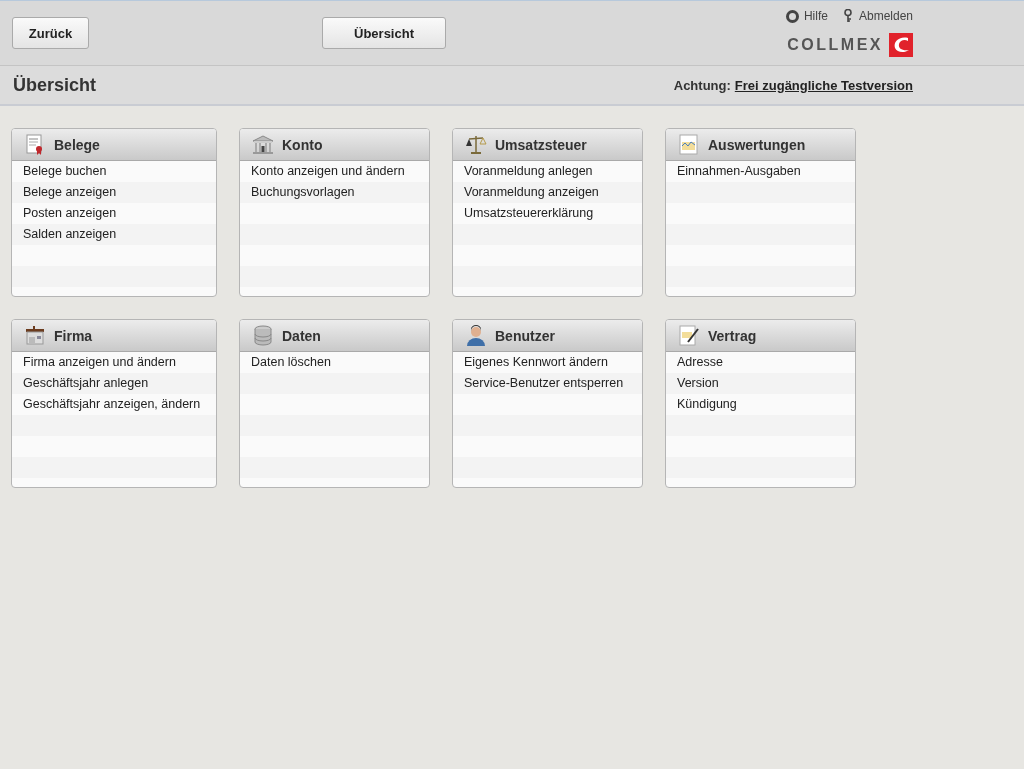 The width and height of the screenshot is (1024, 769). What do you see at coordinates (114, 383) in the screenshot?
I see `menu-link: Geschäftsjahr anlegen` at bounding box center [114, 383].